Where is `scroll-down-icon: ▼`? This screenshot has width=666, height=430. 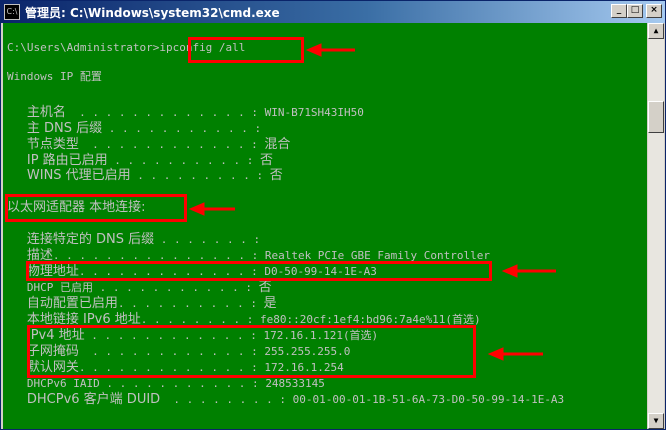 scroll-down-icon: ▼ is located at coordinates (656, 421).